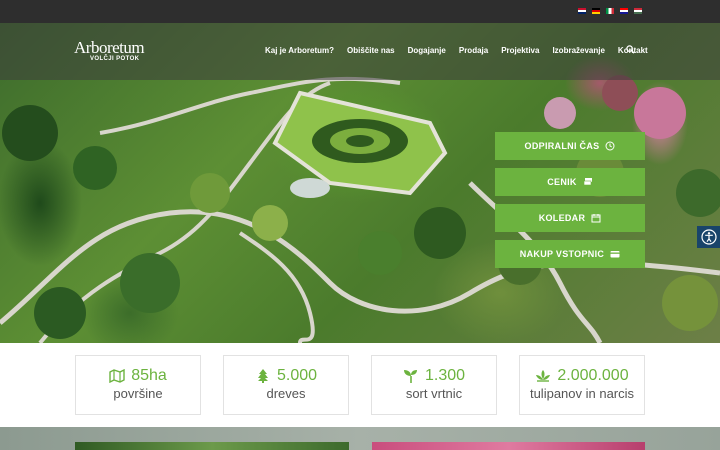 This screenshot has width=720, height=450. I want to click on stat-card-area: 85ha površine, so click(138, 385).